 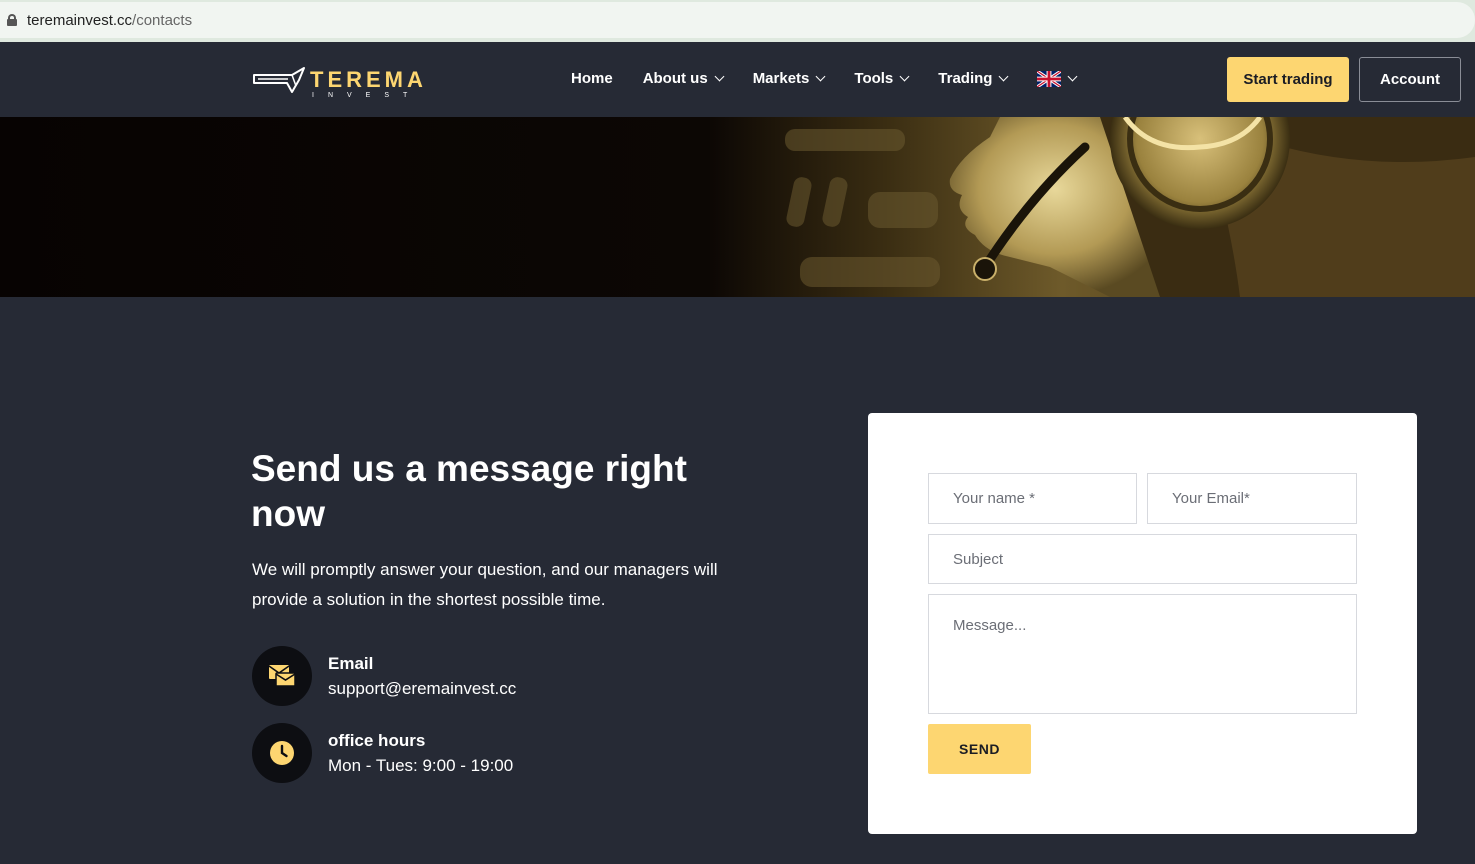 I want to click on nav-trading-label: Trading, so click(x=965, y=78).